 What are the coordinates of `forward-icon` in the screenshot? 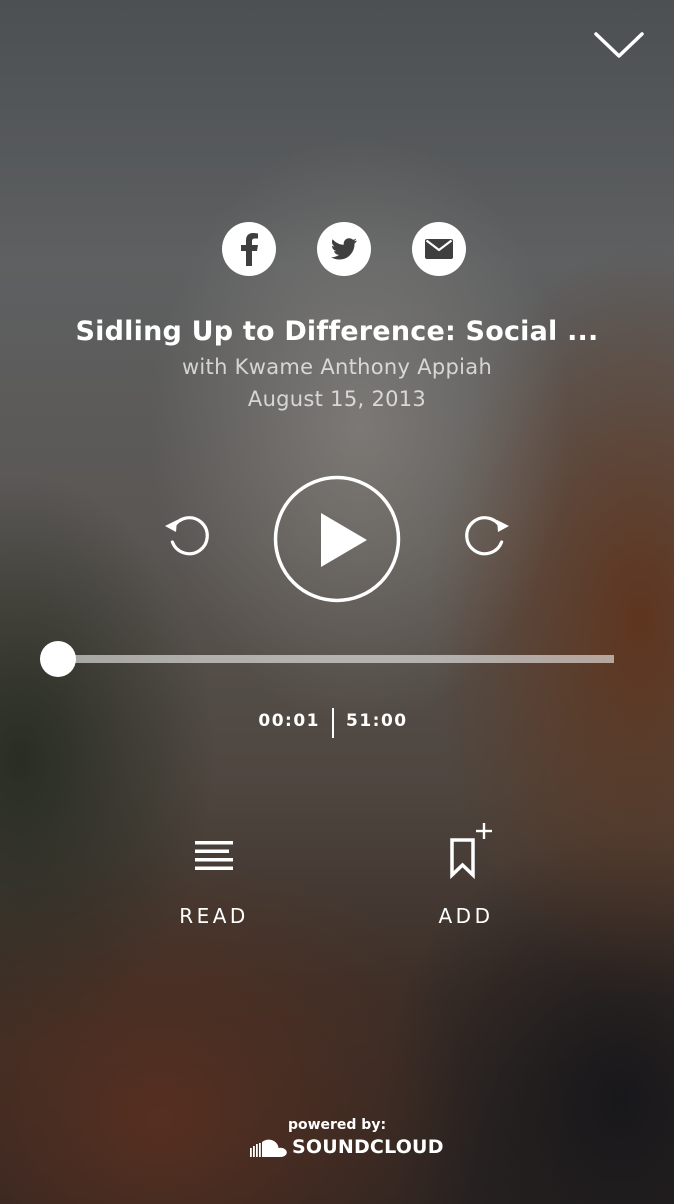 It's located at (487, 536).